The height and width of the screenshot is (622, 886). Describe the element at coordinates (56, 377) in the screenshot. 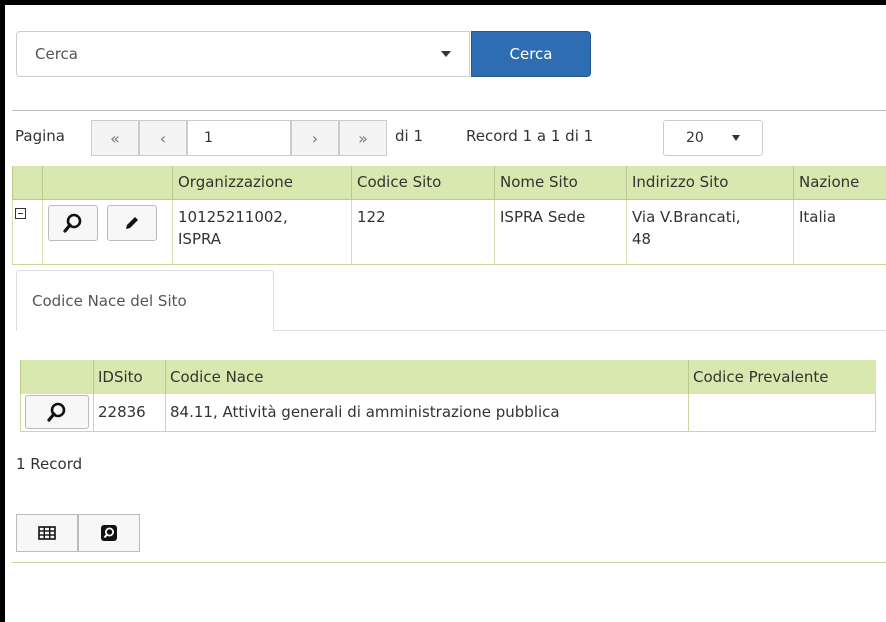

I see `detail-header-actions` at that location.